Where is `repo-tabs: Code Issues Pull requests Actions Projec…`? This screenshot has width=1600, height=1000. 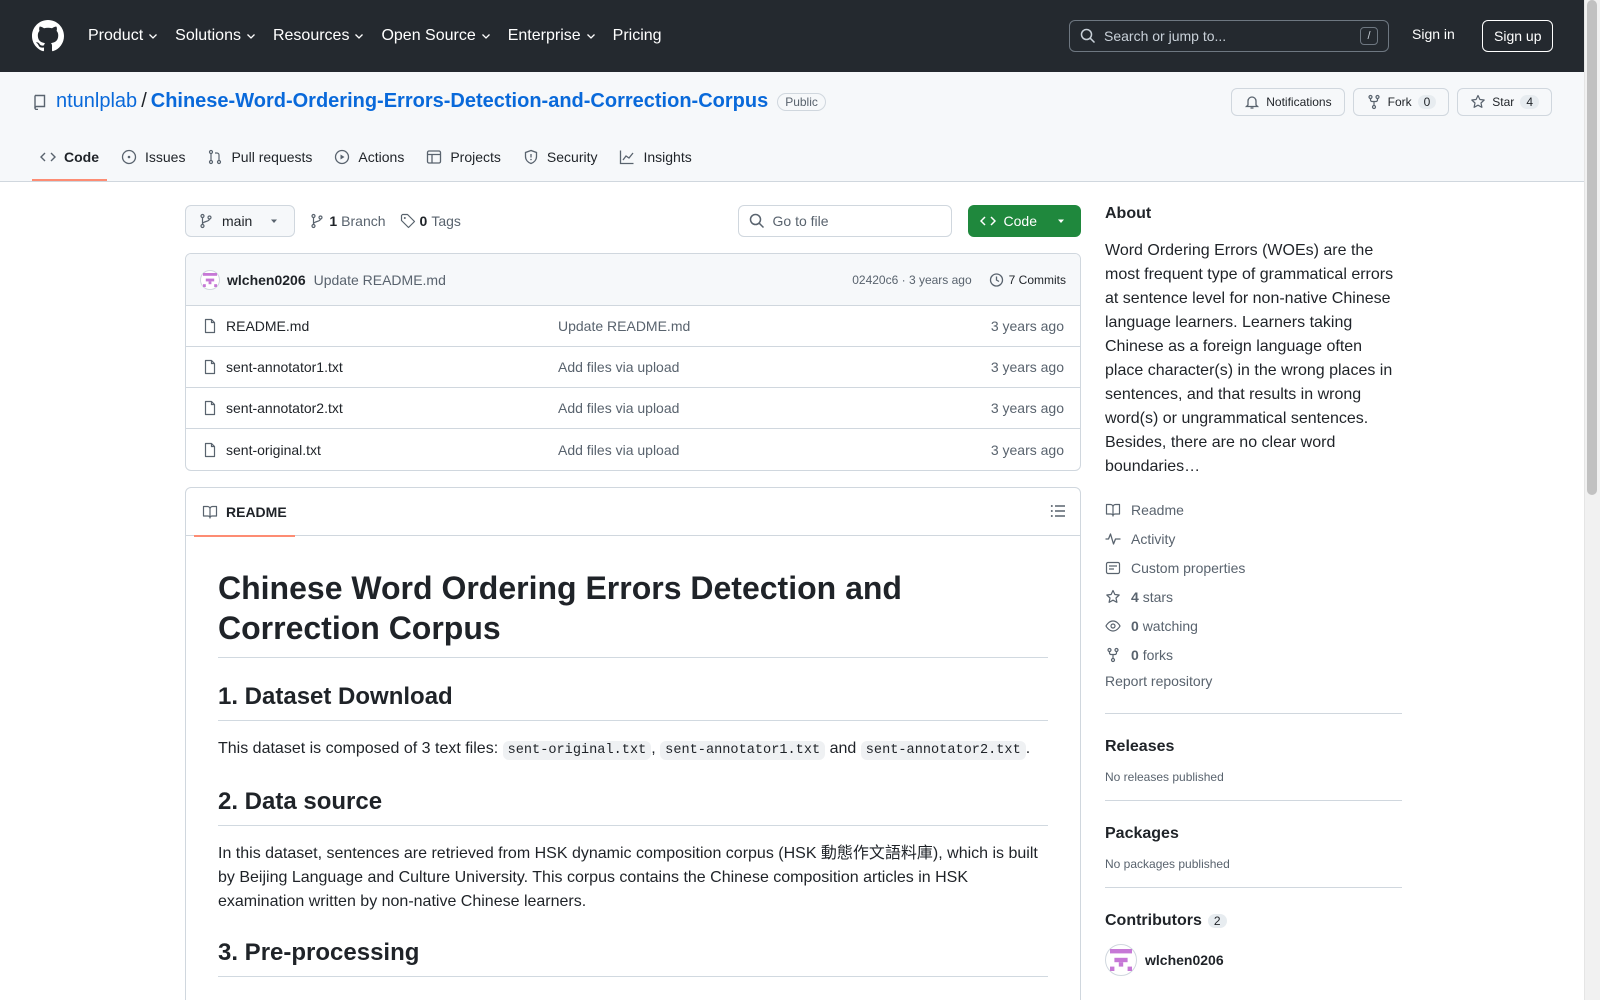
repo-tabs: Code Issues Pull requests Actions Projec… is located at coordinates (369, 157).